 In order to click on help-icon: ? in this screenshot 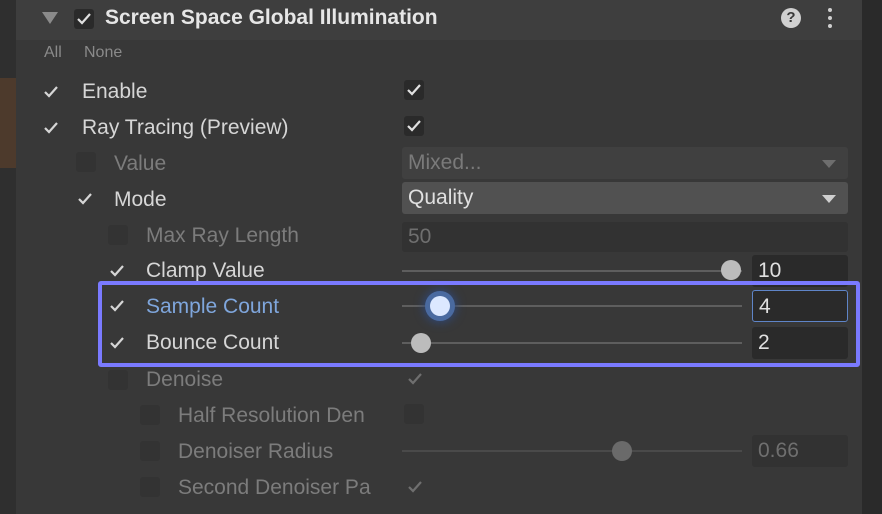, I will do `click(791, 18)`.